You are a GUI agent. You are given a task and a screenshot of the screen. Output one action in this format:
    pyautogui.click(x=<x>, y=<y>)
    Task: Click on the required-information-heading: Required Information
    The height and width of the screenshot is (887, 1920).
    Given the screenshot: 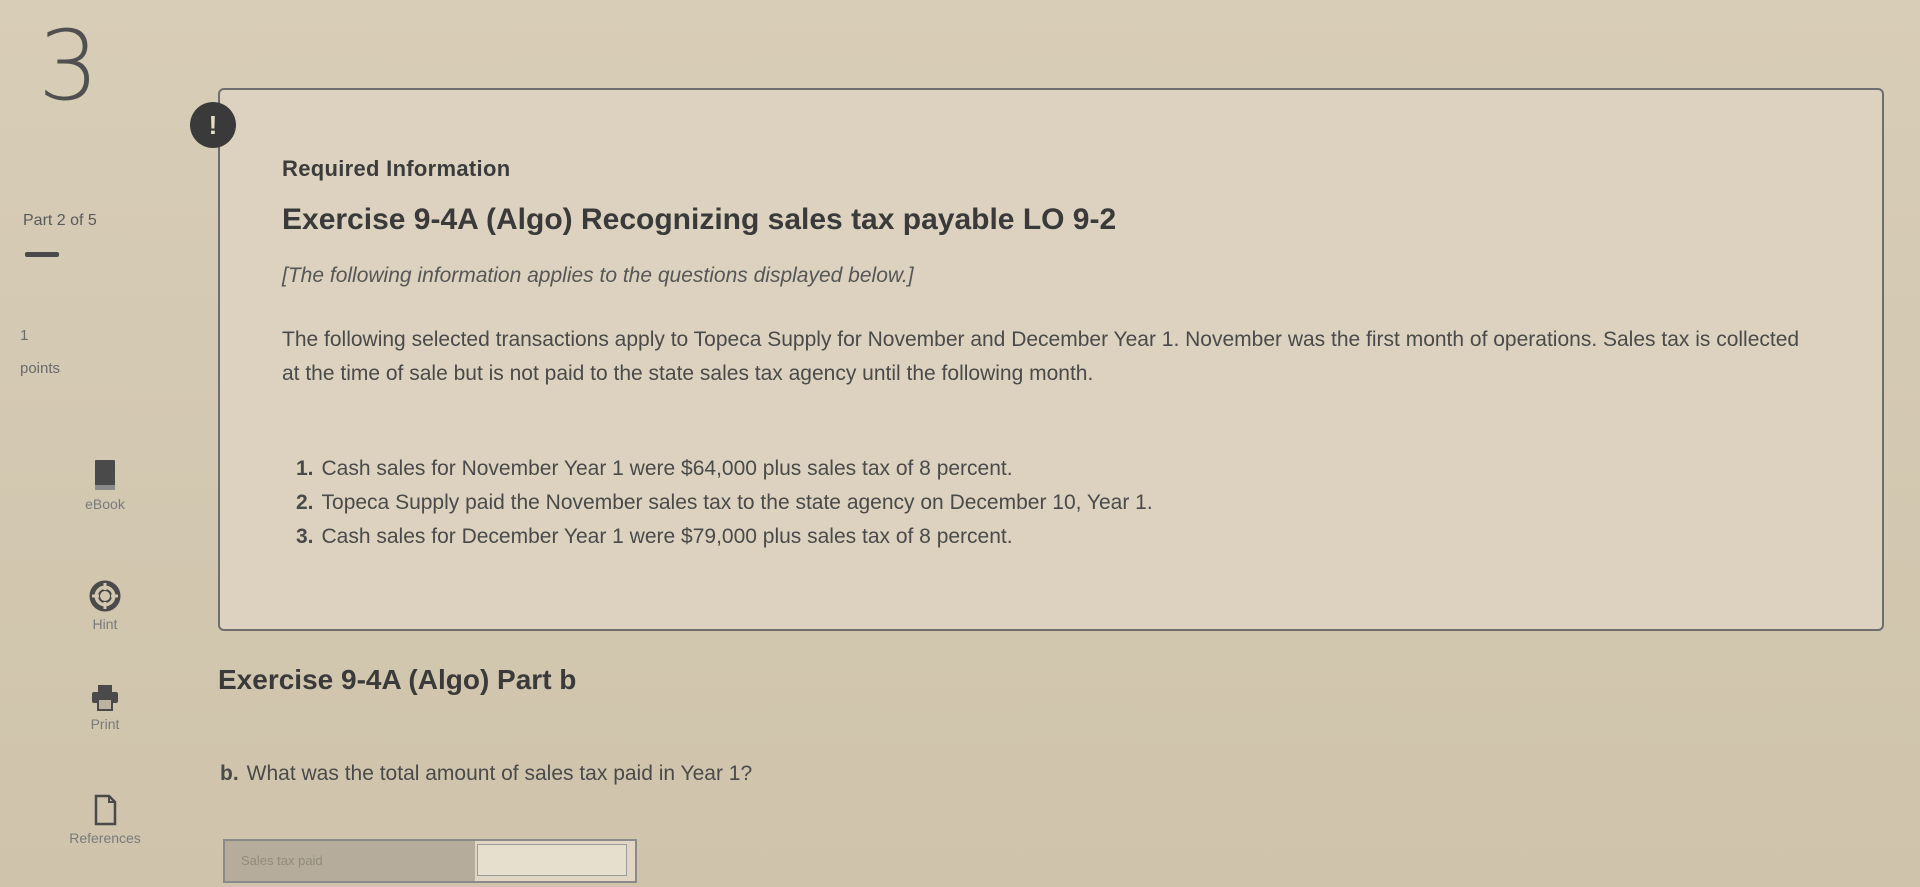 What is the action you would take?
    pyautogui.click(x=396, y=168)
    